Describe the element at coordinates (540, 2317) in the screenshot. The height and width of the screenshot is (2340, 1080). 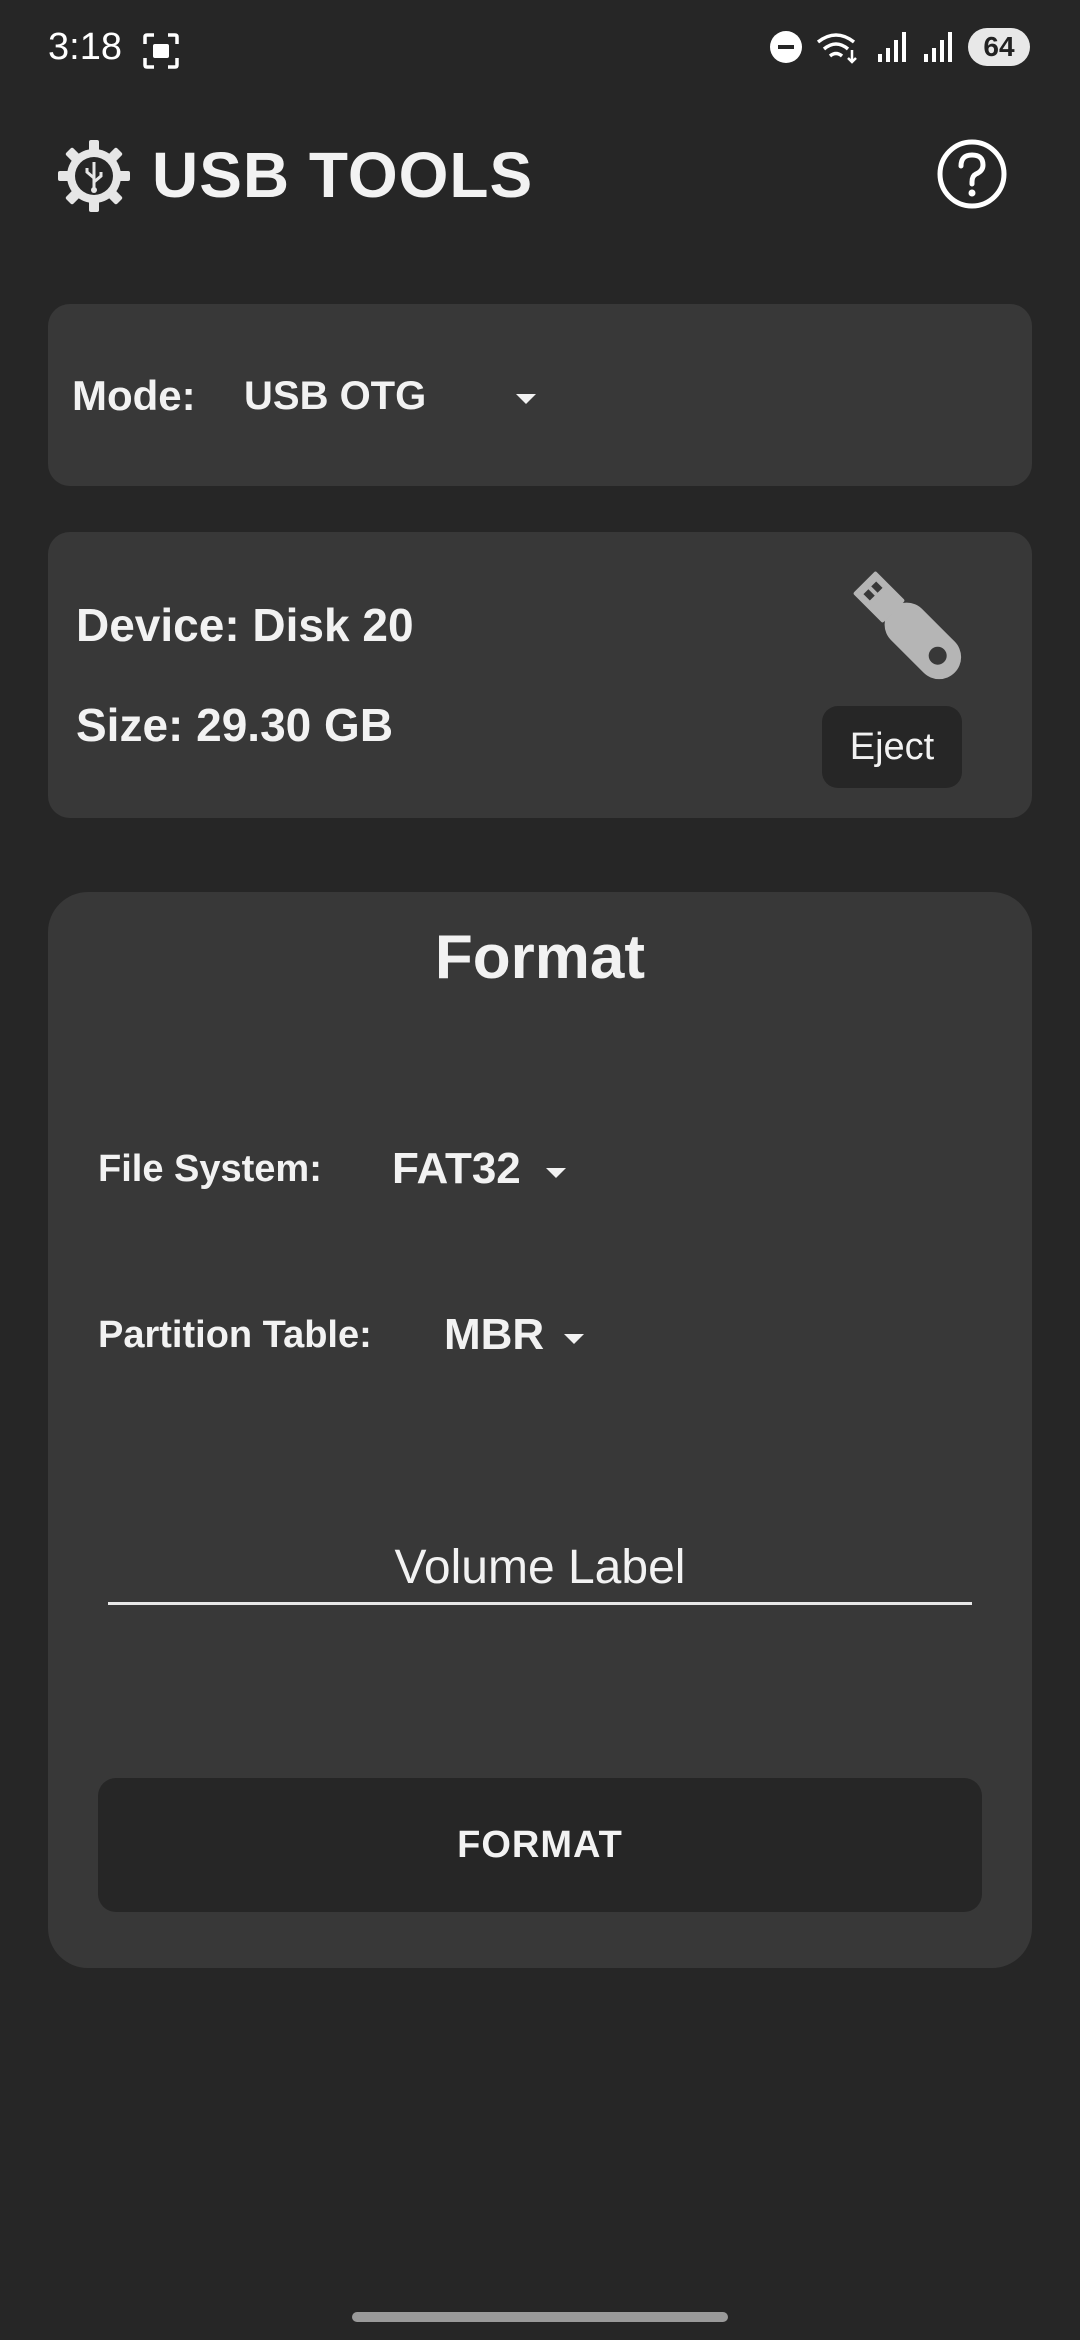
I see `home-indicator` at that location.